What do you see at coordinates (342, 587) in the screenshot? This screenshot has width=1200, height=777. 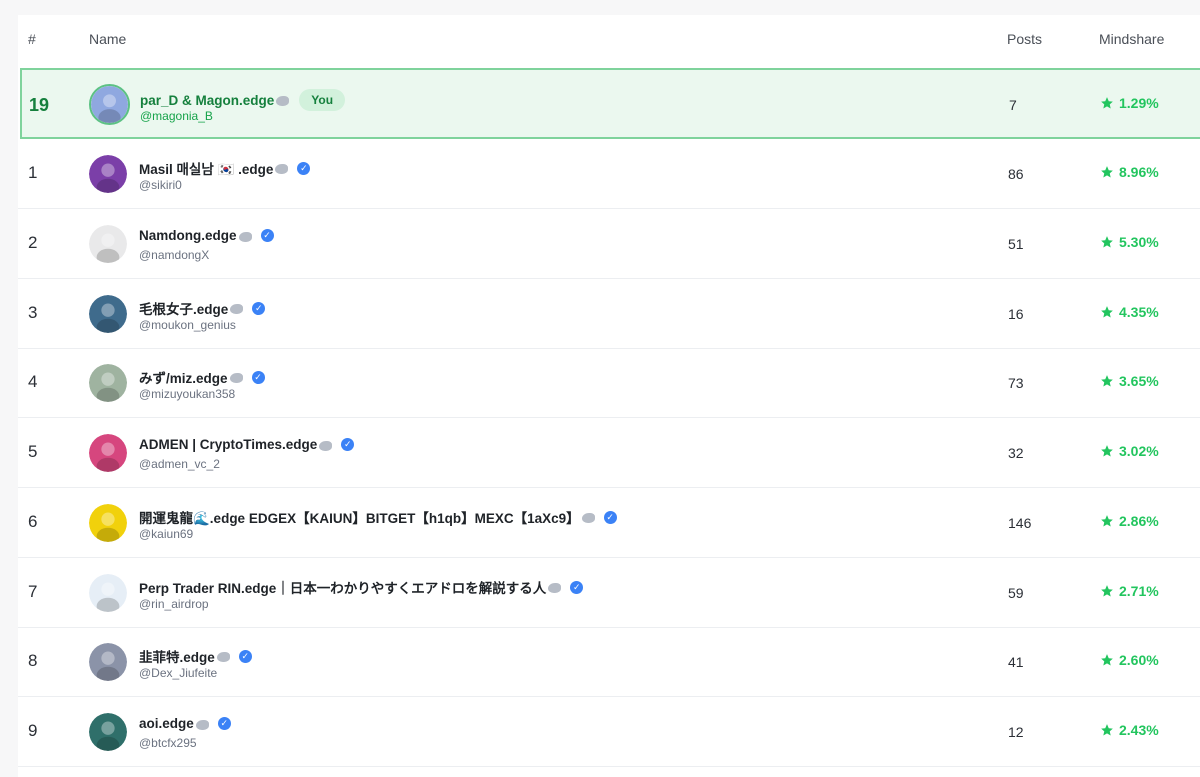 I see `display-name: Perp Trader RIN.edge｜日本一わかりやすくエアドロを解説する人` at bounding box center [342, 587].